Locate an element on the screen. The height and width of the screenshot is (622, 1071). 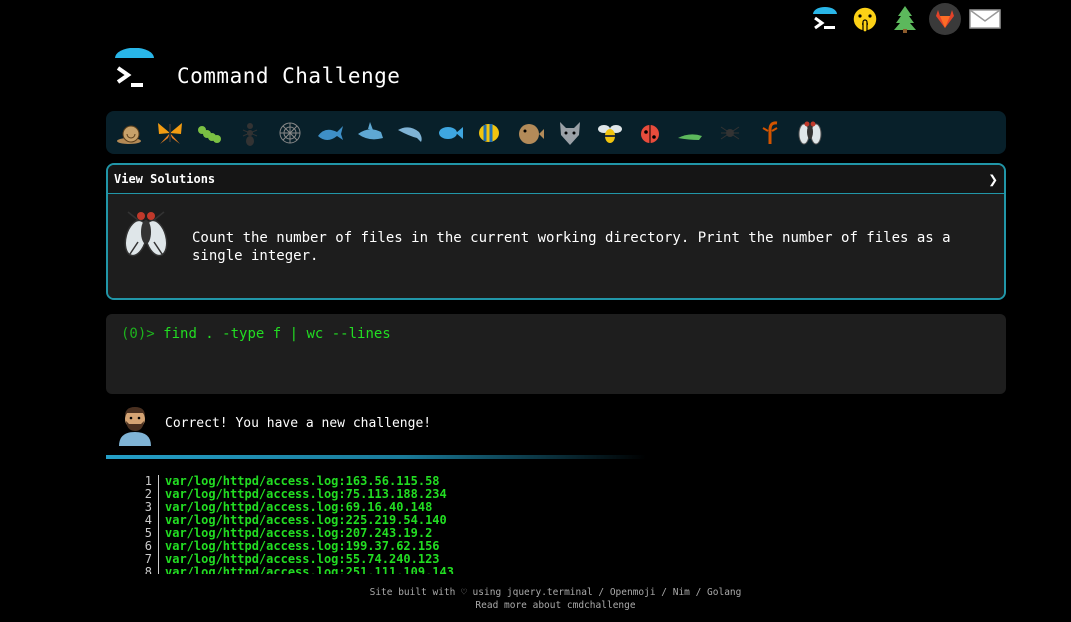
butterfly-icon is located at coordinates (170, 133).